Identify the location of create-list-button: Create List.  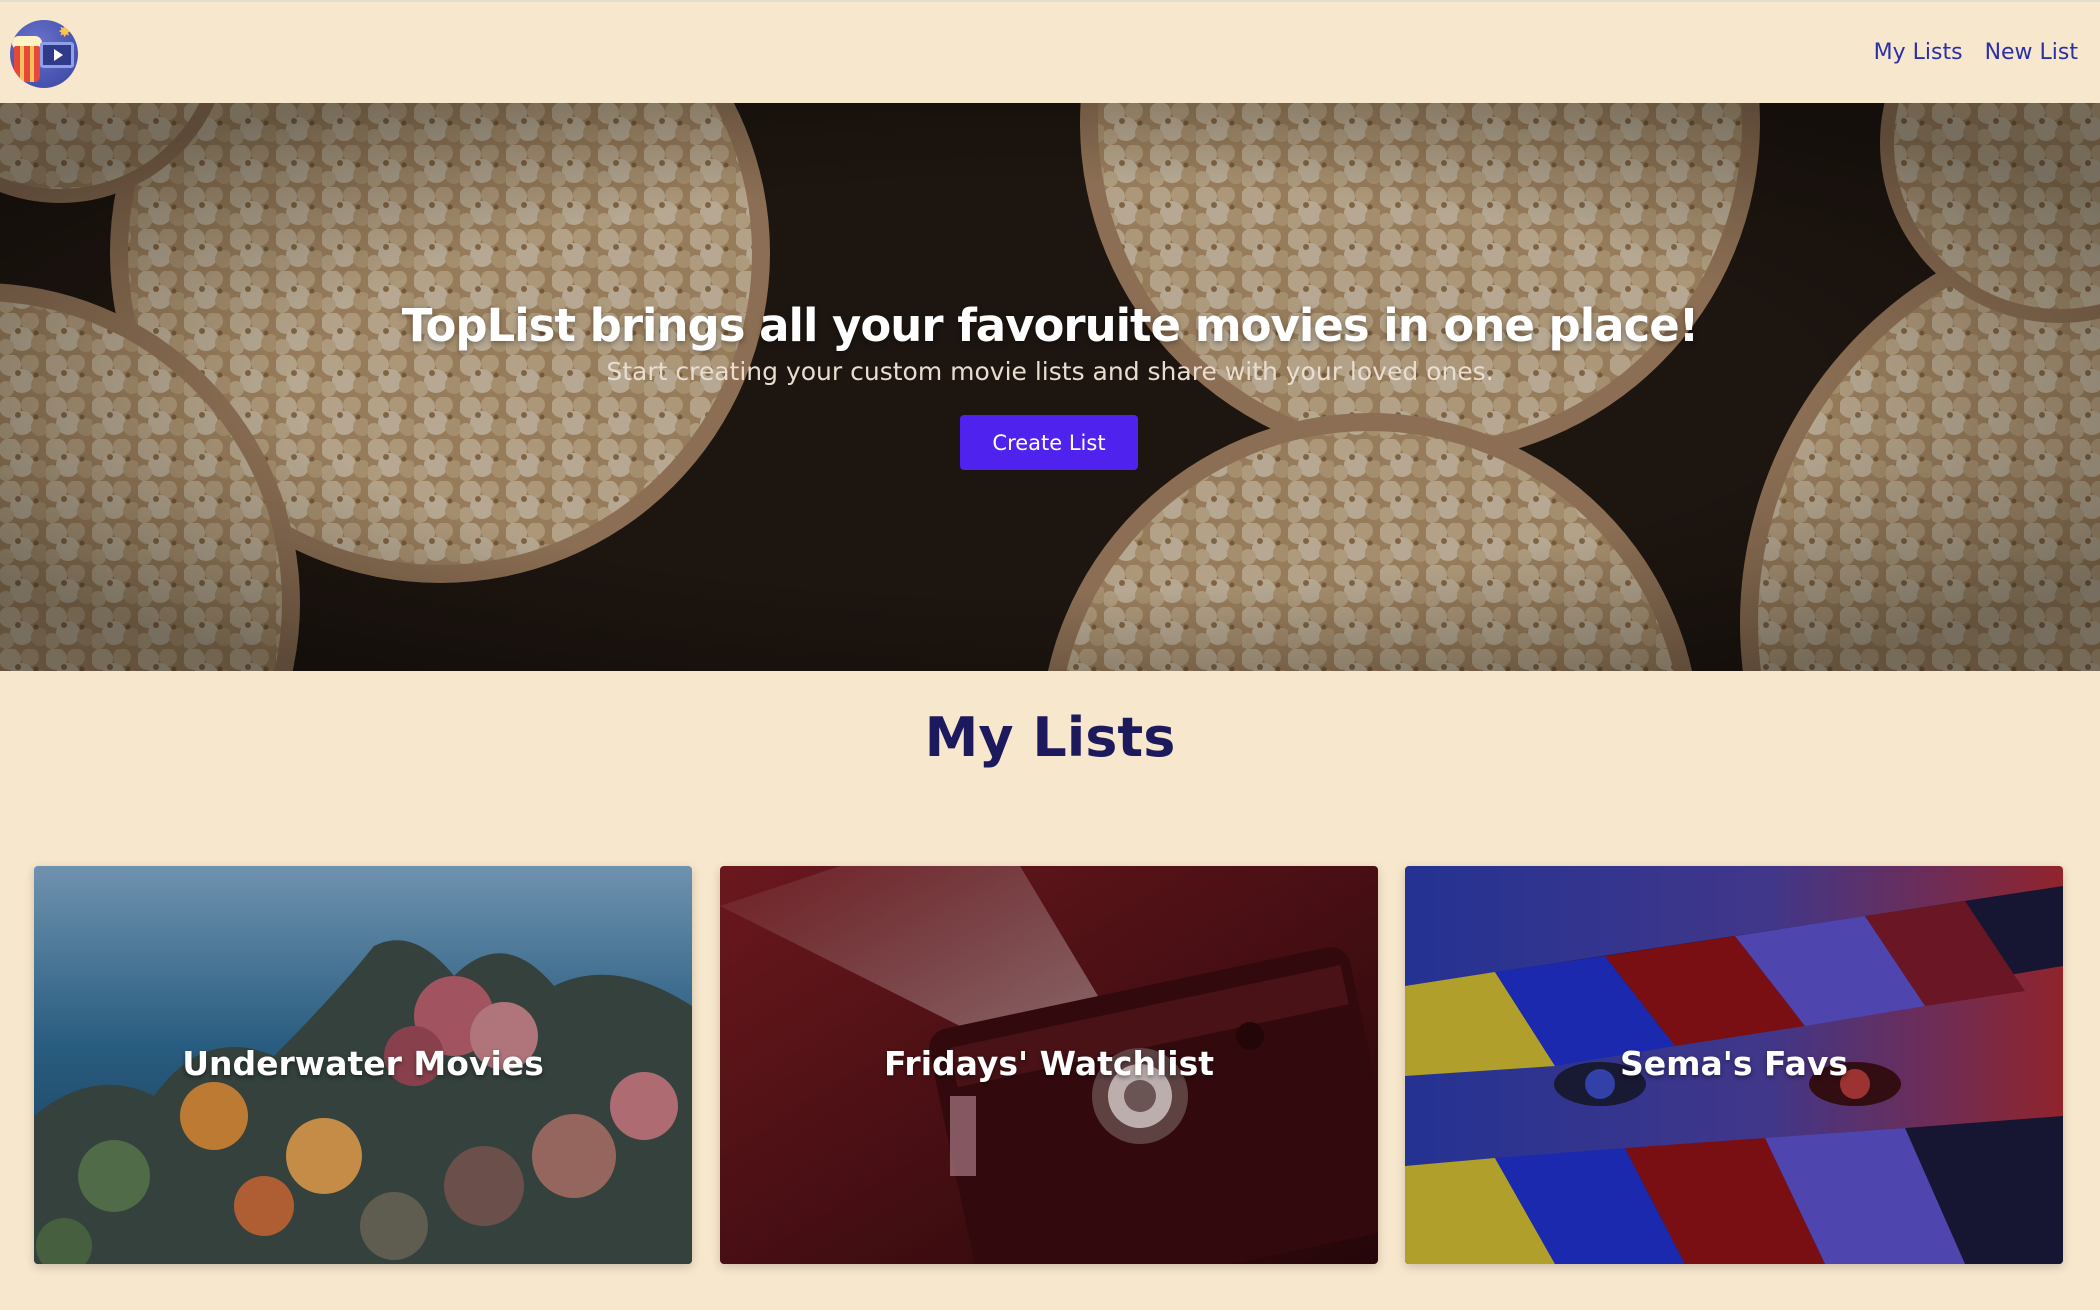
(1049, 442).